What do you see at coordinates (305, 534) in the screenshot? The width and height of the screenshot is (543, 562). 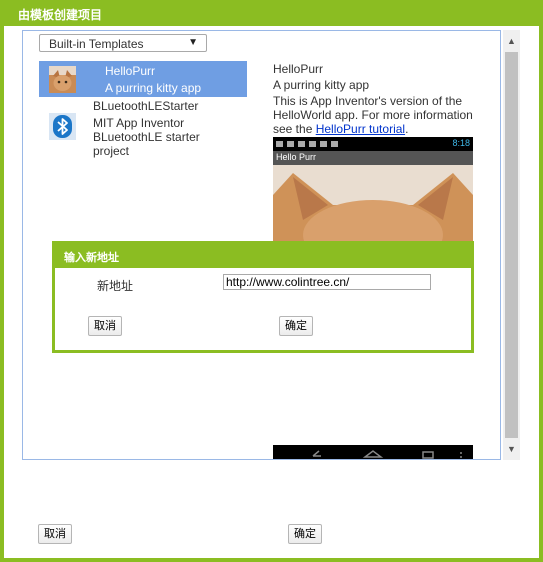 I see `ok-button: 确定` at bounding box center [305, 534].